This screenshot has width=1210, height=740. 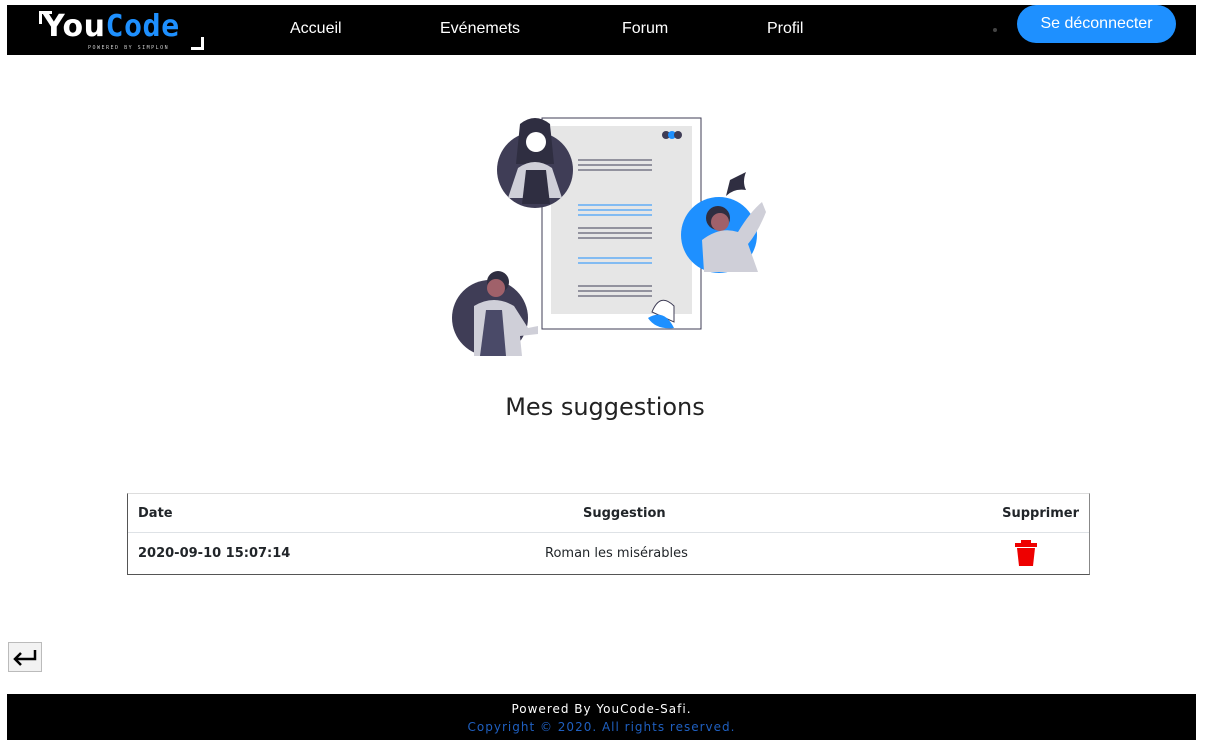 I want to click on footer-powered: Powered By YouCode-Safi., so click(x=601, y=709).